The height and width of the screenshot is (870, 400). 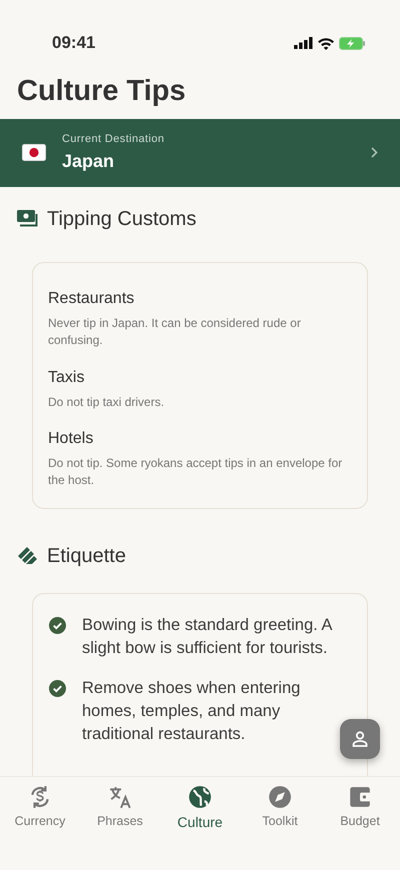 I want to click on tip-title: Taxis, so click(x=67, y=378).